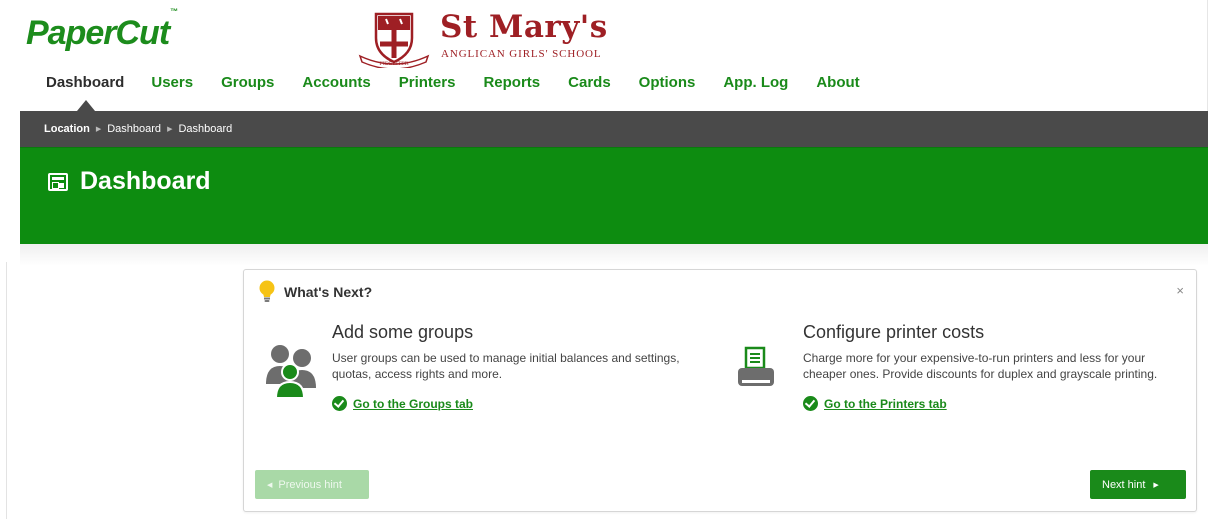  Describe the element at coordinates (527, 403) in the screenshot. I see `go-to-groups-link: Go to the Groups tab` at that location.